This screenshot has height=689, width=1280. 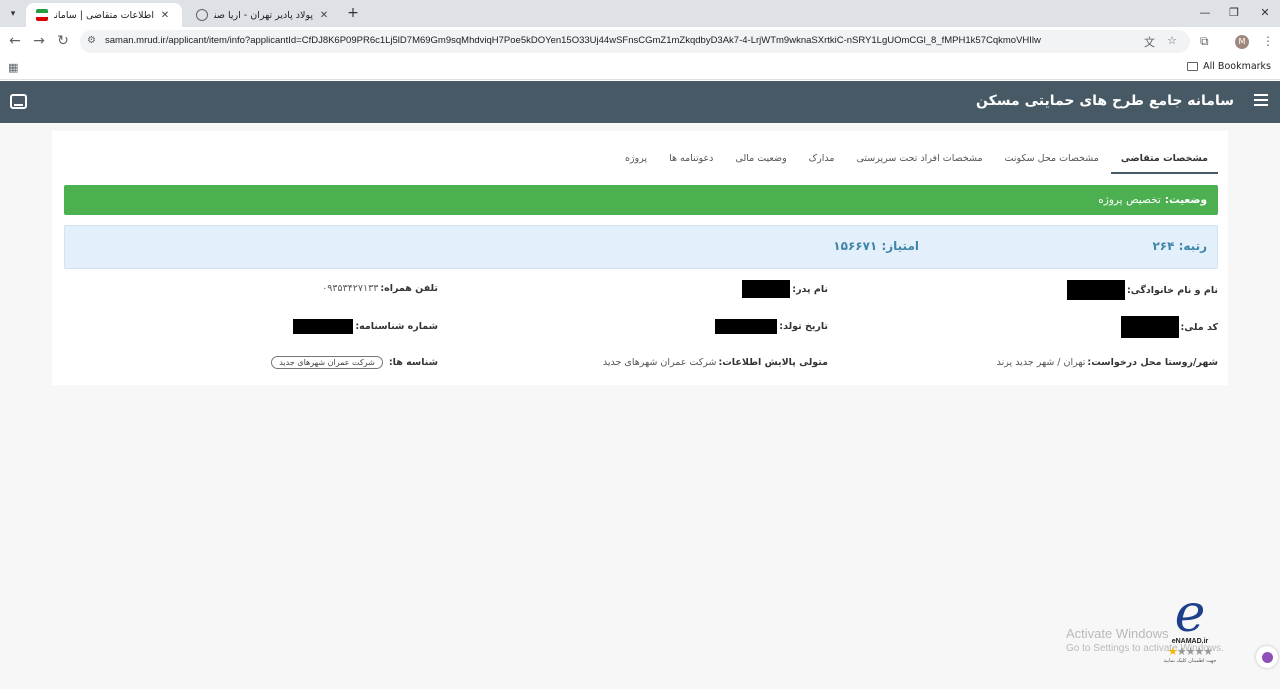 What do you see at coordinates (1152, 362) in the screenshot?
I see `city-label: شهر/روستا محل درخواست:` at bounding box center [1152, 362].